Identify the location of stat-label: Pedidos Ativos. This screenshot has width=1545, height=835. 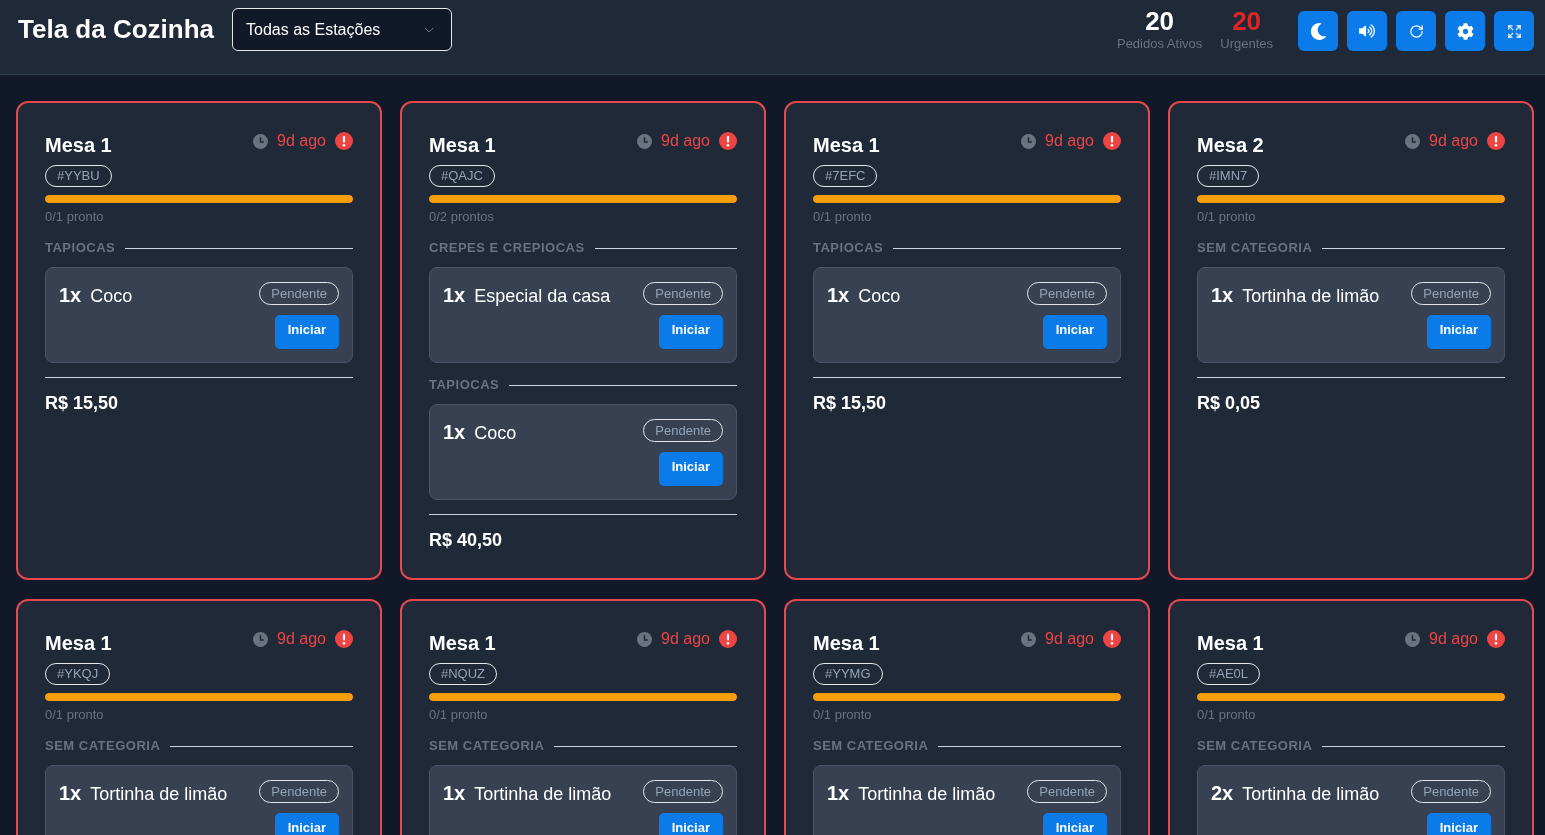
(1159, 44).